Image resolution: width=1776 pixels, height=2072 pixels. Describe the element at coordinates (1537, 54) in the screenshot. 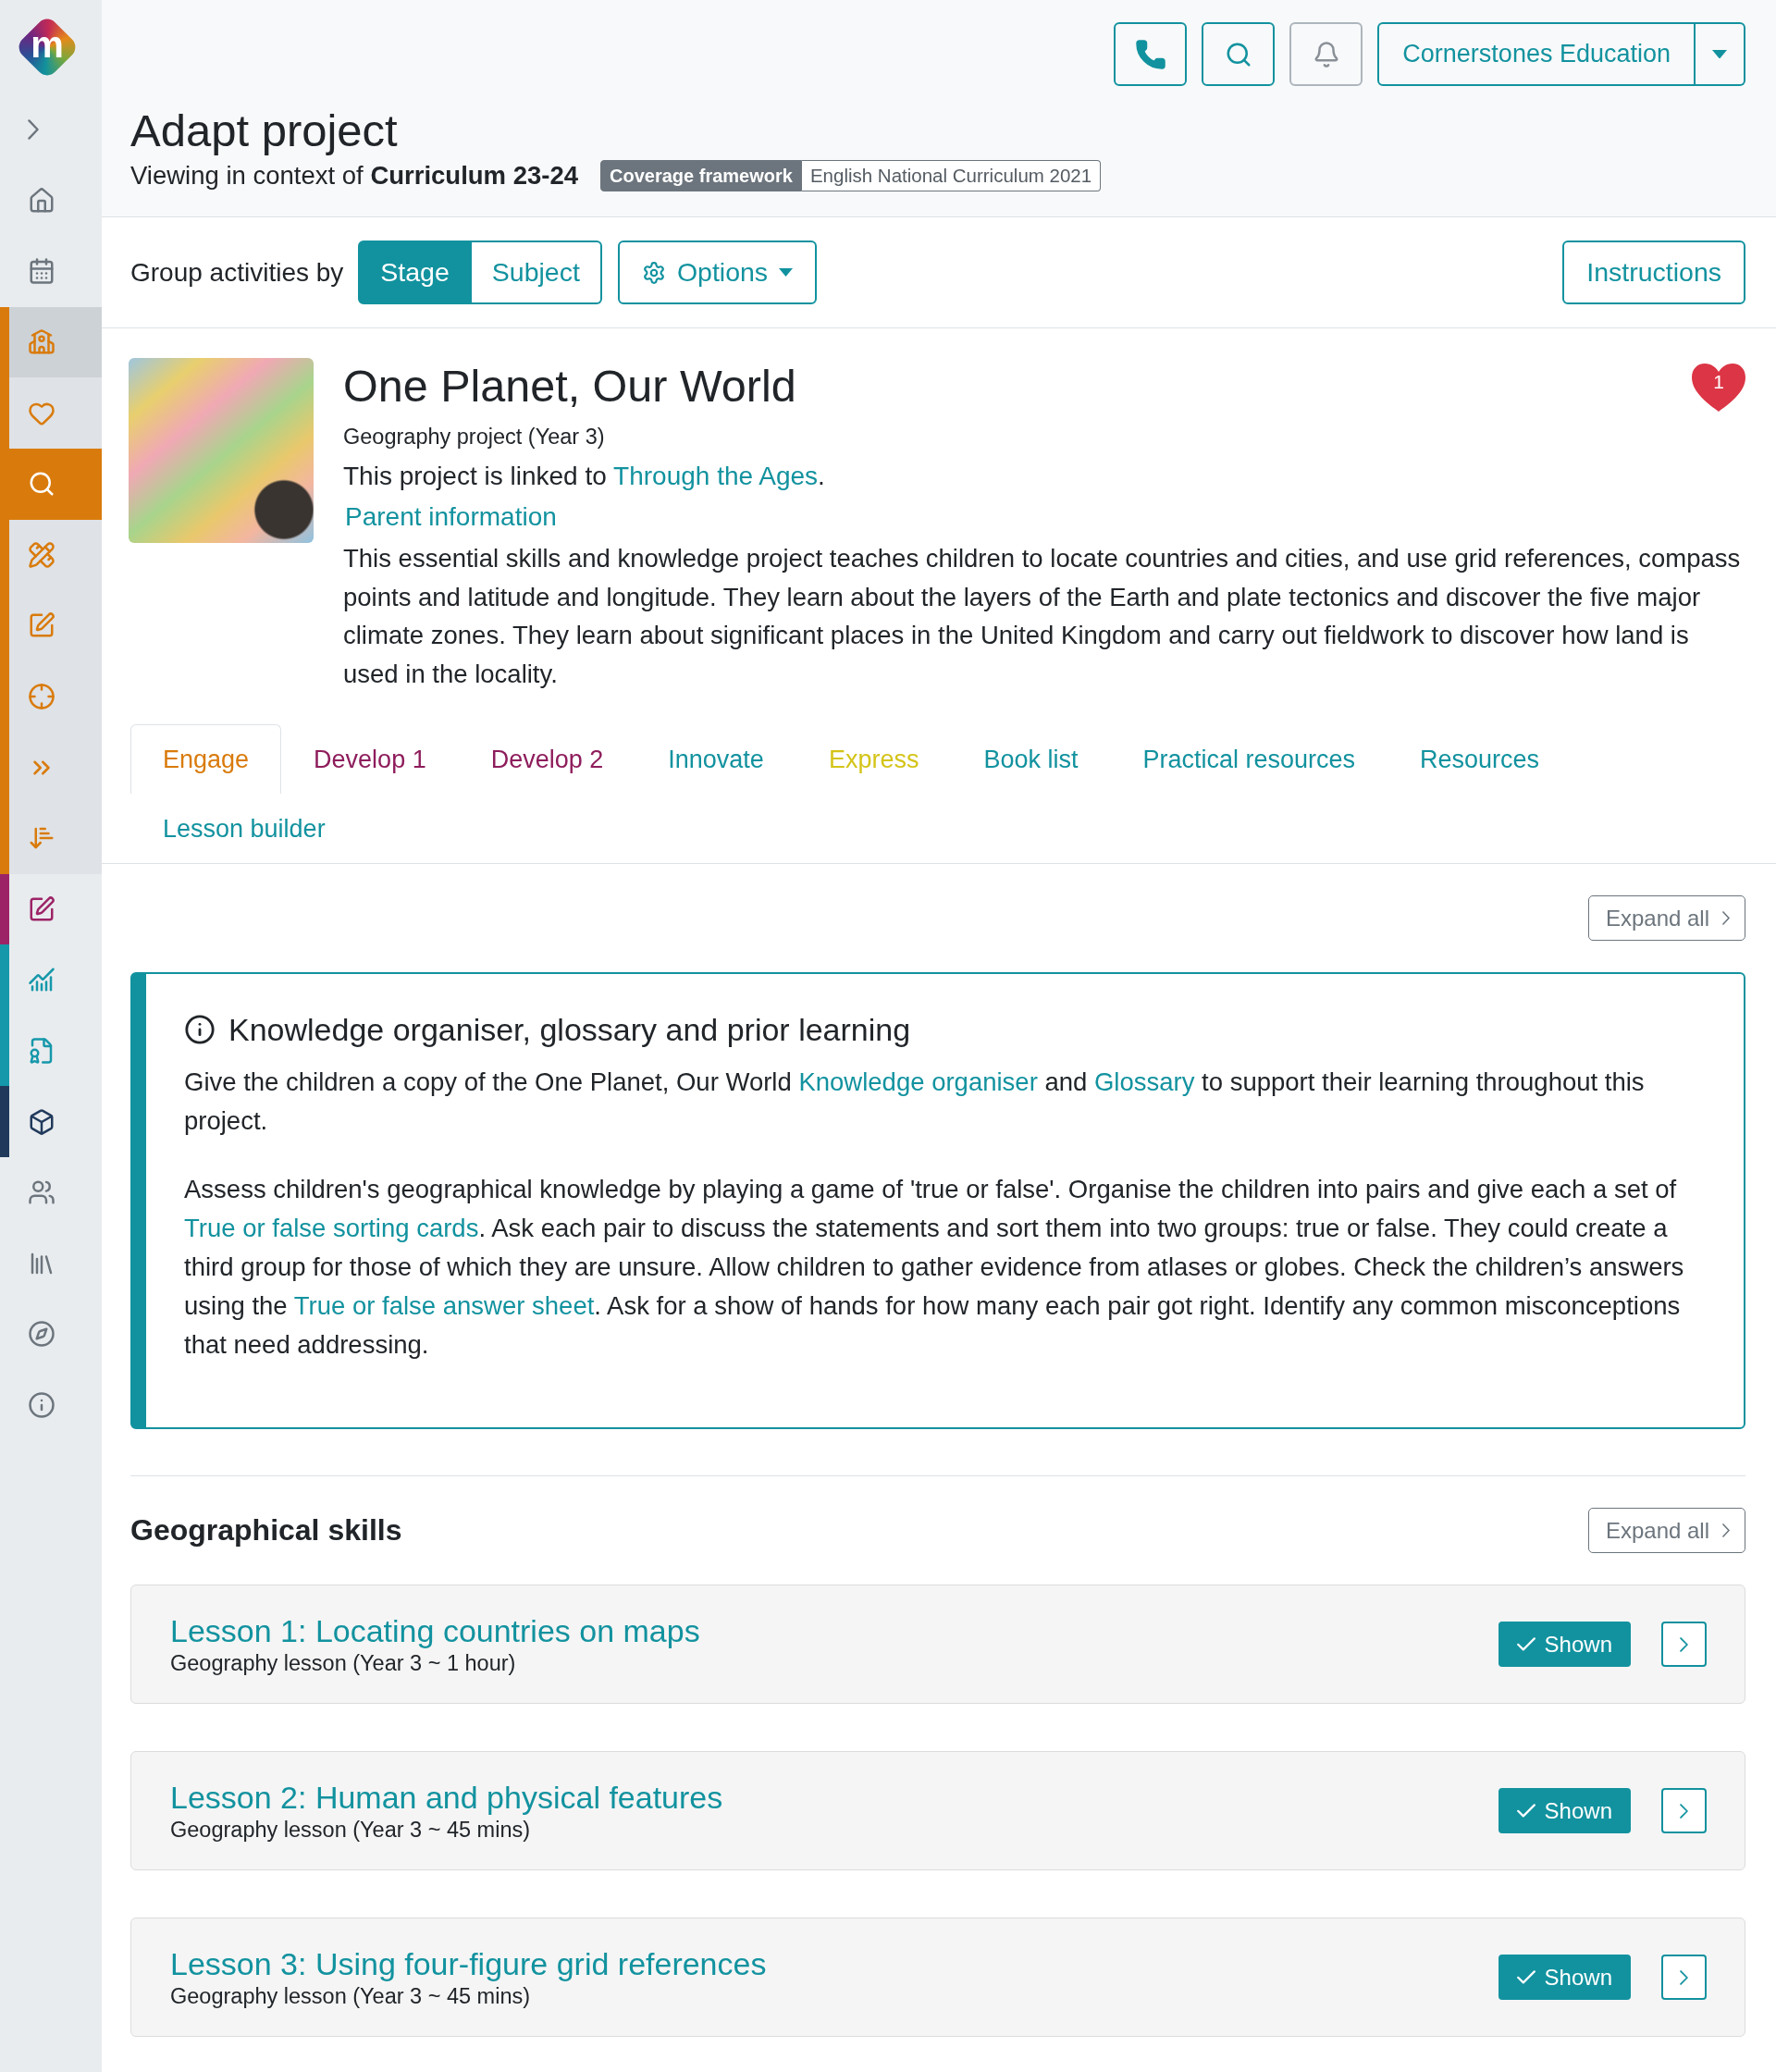

I see `account-button: Cornerstones Education` at that location.